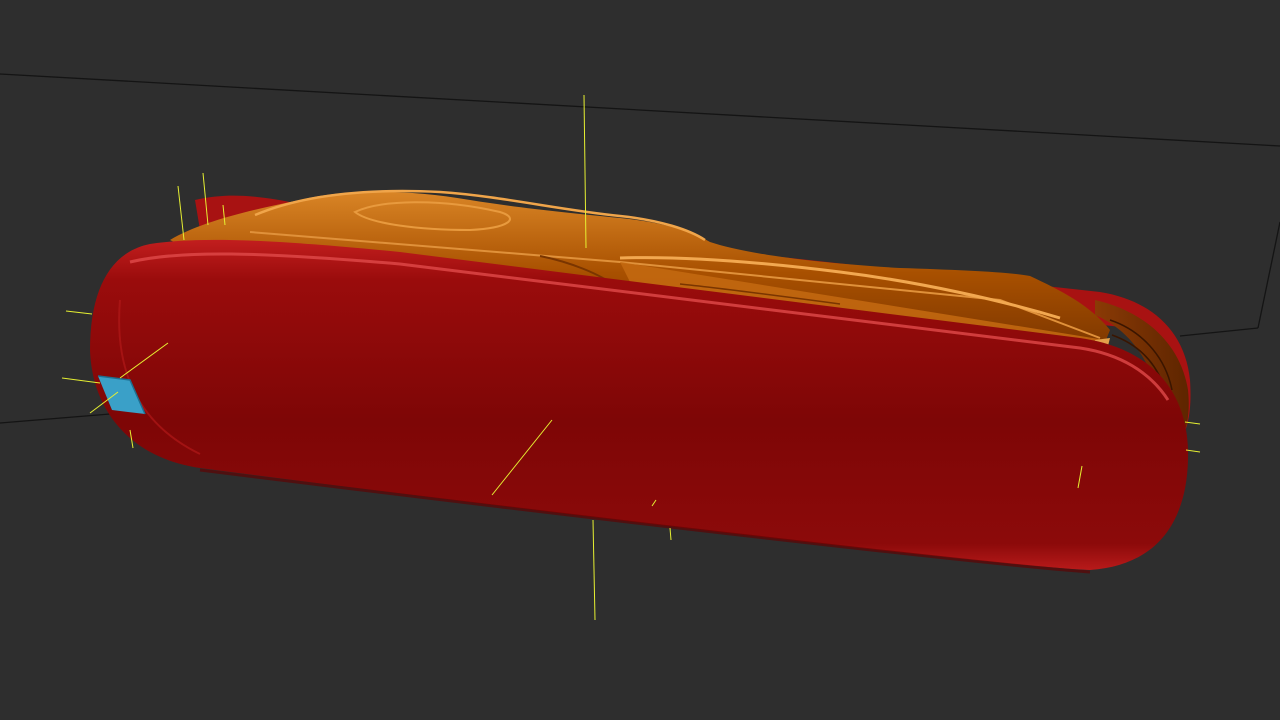 The height and width of the screenshot is (720, 1280). Describe the element at coordinates (640, 110) in the screenshot. I see `grid-line-top` at that location.